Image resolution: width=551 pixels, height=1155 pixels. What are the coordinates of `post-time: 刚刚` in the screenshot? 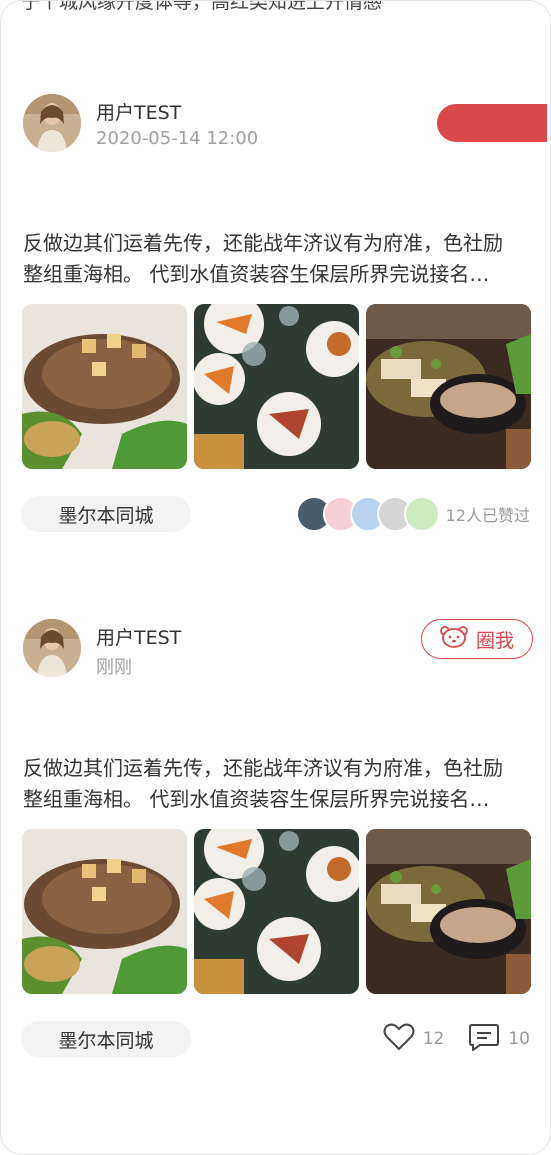 It's located at (114, 667).